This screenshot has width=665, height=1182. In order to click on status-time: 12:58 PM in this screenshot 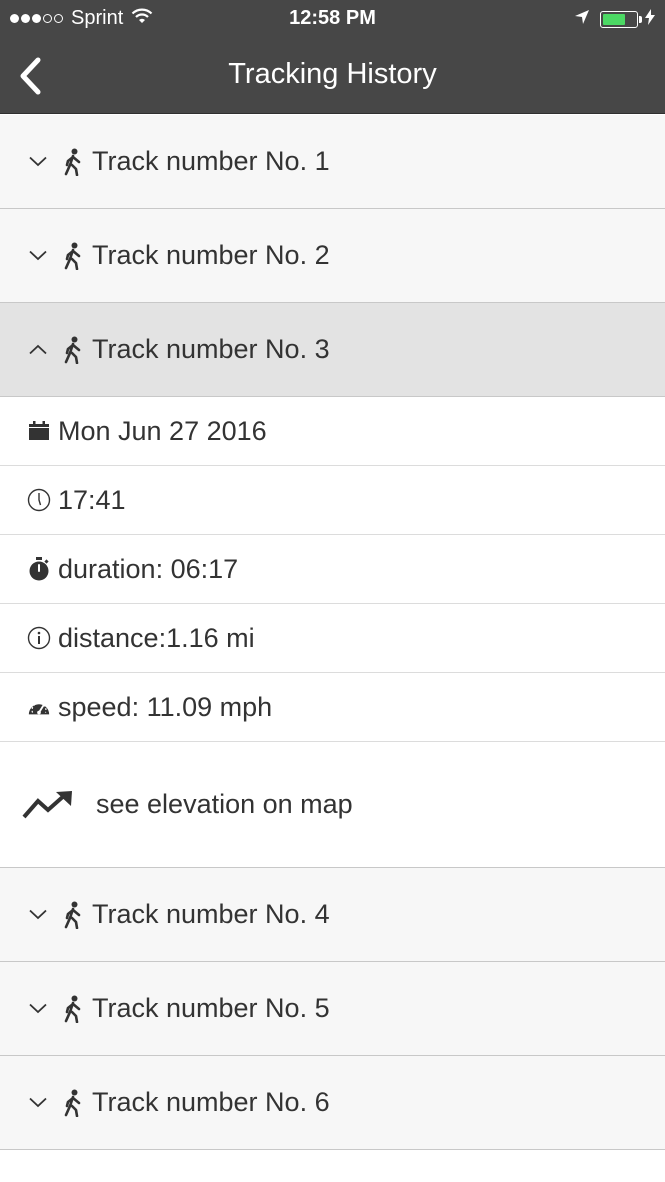, I will do `click(332, 18)`.